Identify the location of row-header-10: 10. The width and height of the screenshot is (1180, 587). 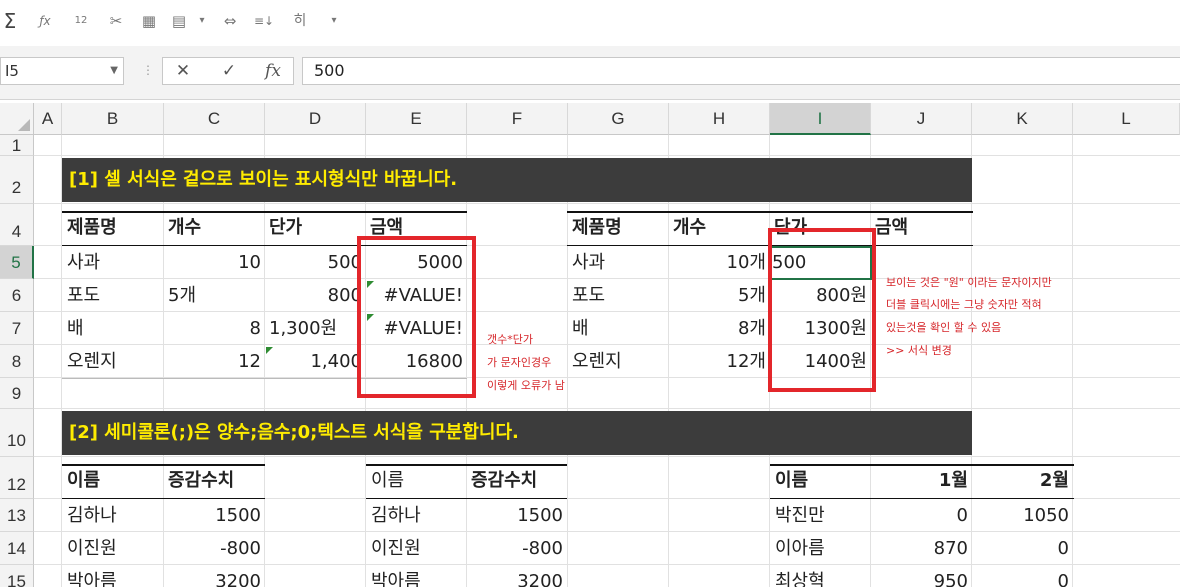
(17, 433).